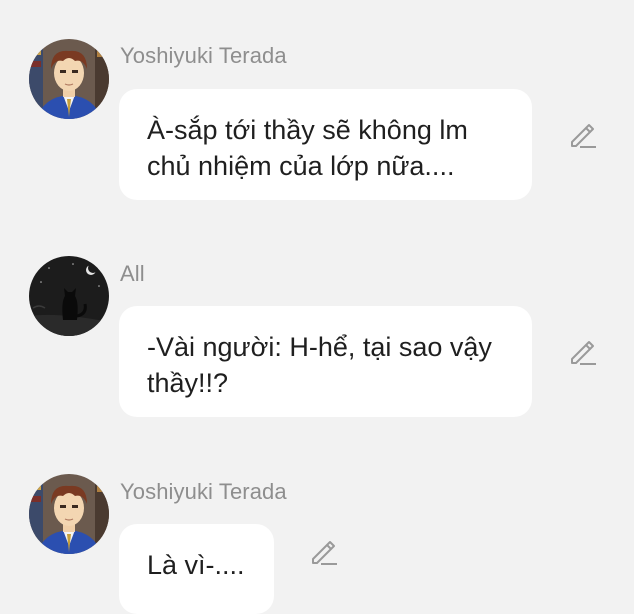  What do you see at coordinates (188, 383) in the screenshot?
I see `message-line: thầy!!?` at bounding box center [188, 383].